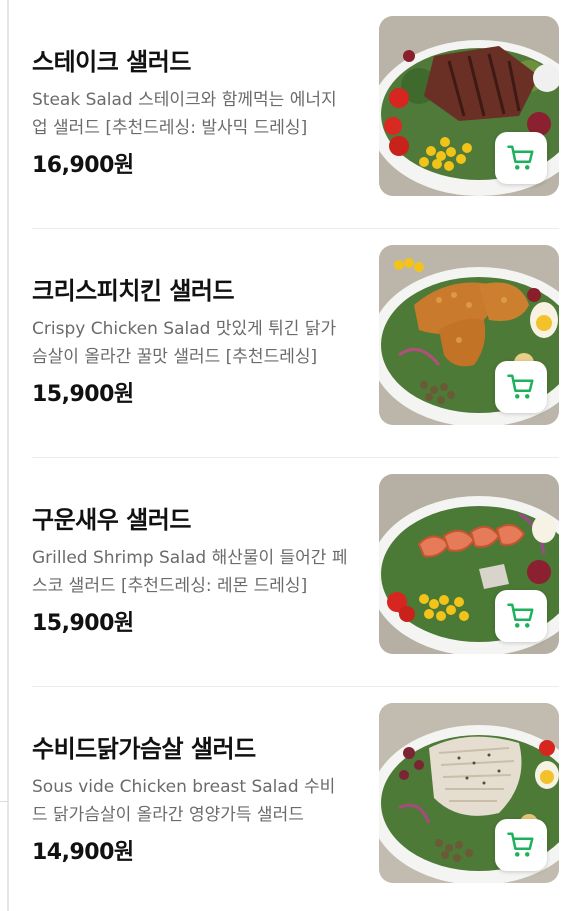 Image resolution: width=572 pixels, height=911 pixels. I want to click on menu-item-title: 스테이크 샐러드, so click(111, 62).